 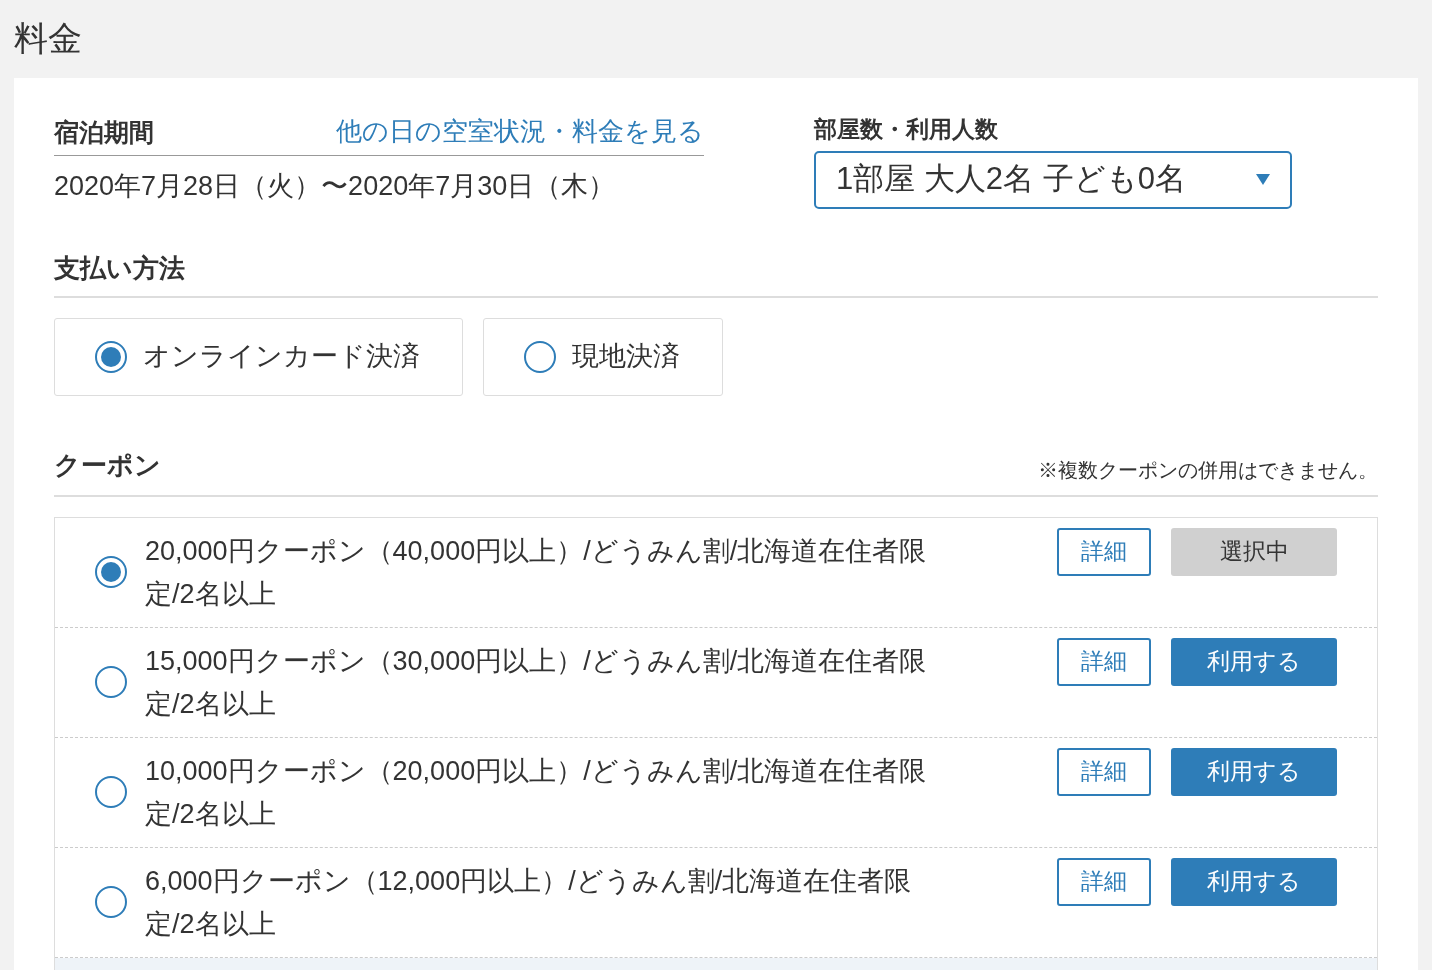 I want to click on payment-label: 支払い方法, so click(x=716, y=273).